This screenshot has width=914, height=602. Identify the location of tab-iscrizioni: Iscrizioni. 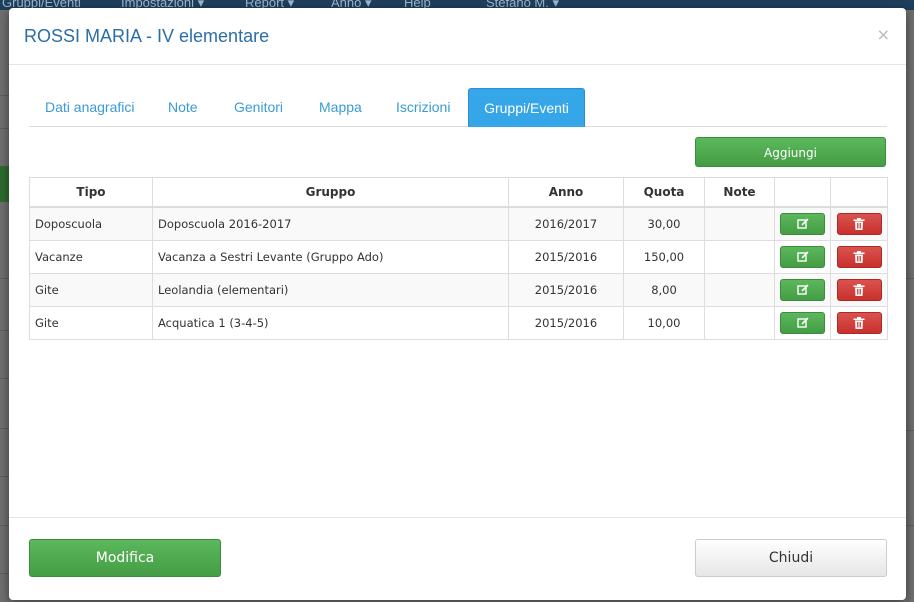
(423, 107).